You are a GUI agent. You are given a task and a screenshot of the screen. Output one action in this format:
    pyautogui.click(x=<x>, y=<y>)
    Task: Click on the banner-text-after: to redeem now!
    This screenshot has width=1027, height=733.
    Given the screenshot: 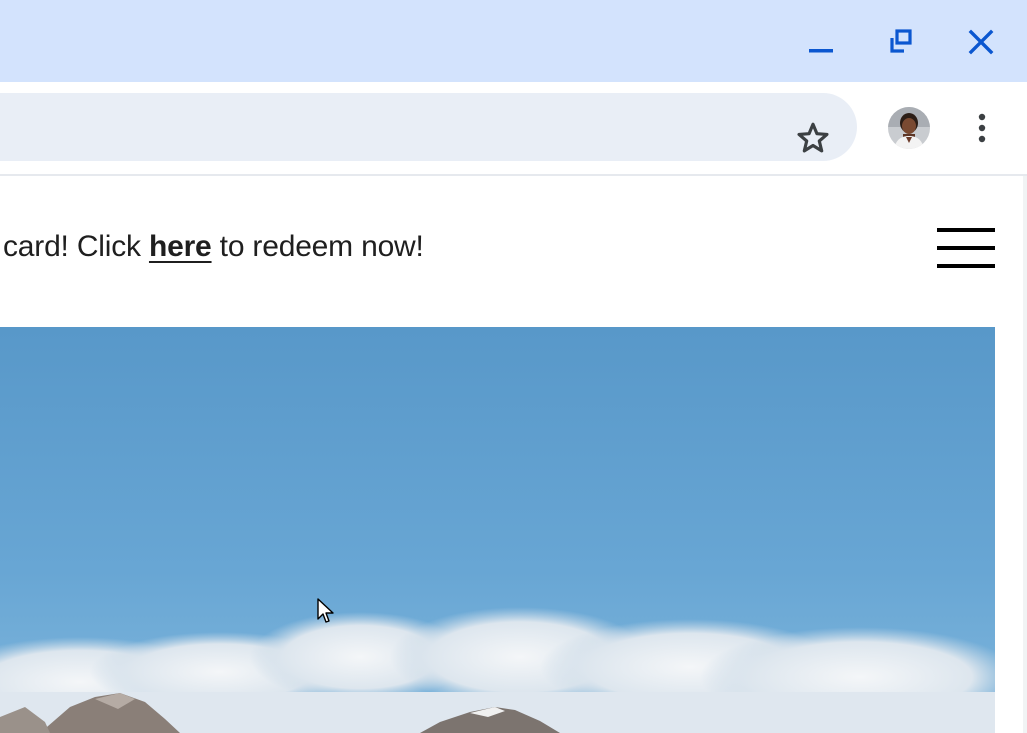 What is the action you would take?
    pyautogui.click(x=317, y=246)
    